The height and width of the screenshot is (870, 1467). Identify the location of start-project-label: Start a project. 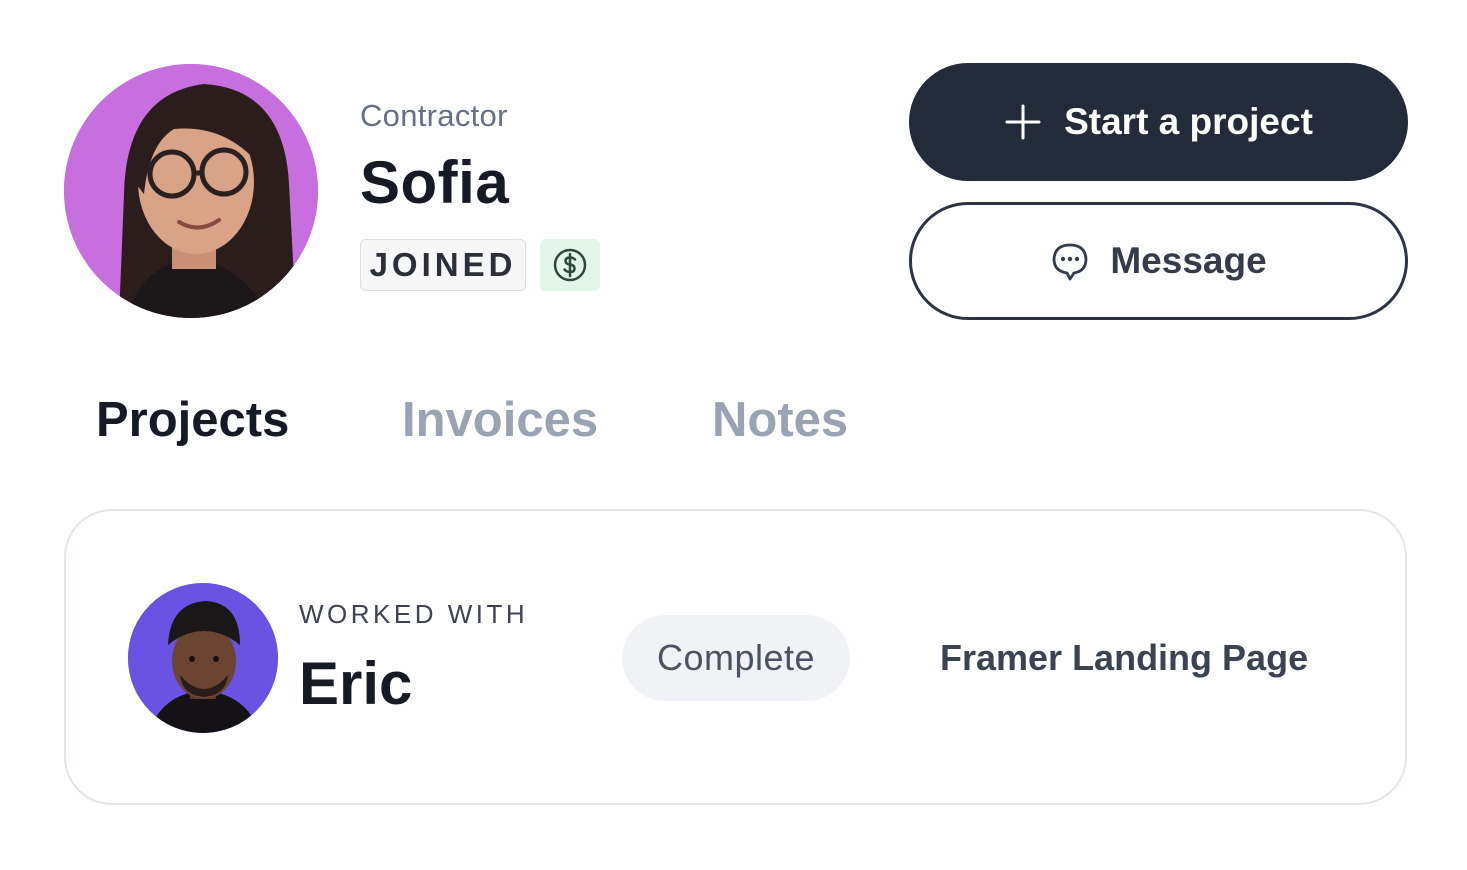
(1188, 121).